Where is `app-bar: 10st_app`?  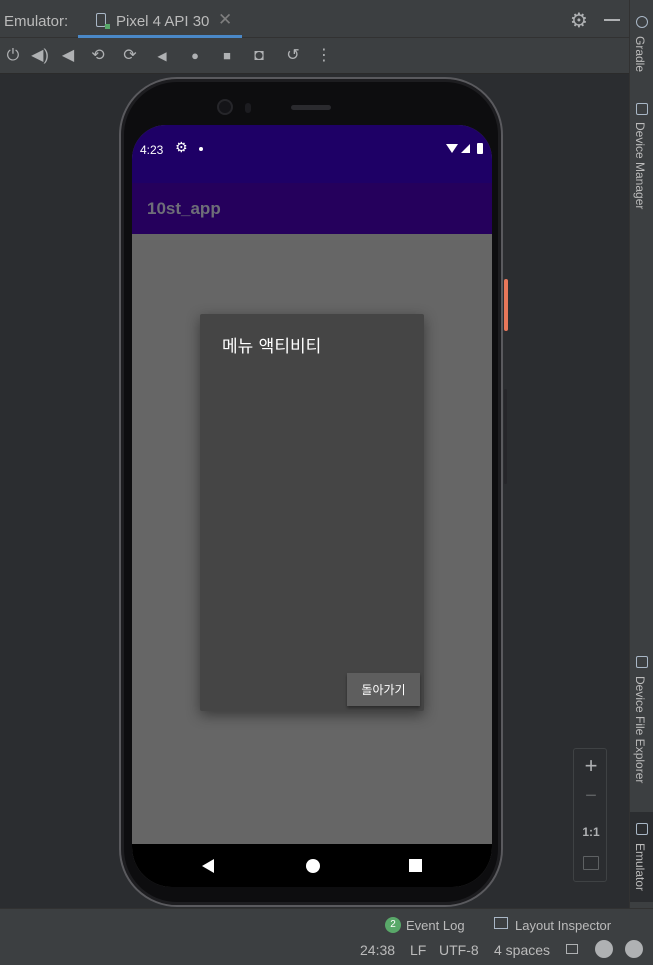 app-bar: 10st_app is located at coordinates (312, 208).